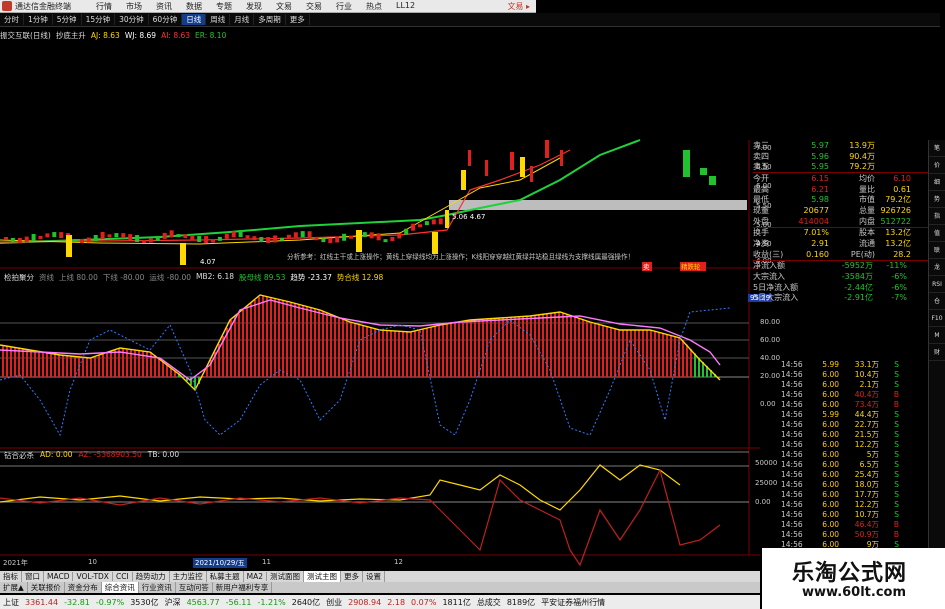 This screenshot has height=609, width=945. What do you see at coordinates (224, 6) in the screenshot?
I see `menu-item: 专题` at bounding box center [224, 6].